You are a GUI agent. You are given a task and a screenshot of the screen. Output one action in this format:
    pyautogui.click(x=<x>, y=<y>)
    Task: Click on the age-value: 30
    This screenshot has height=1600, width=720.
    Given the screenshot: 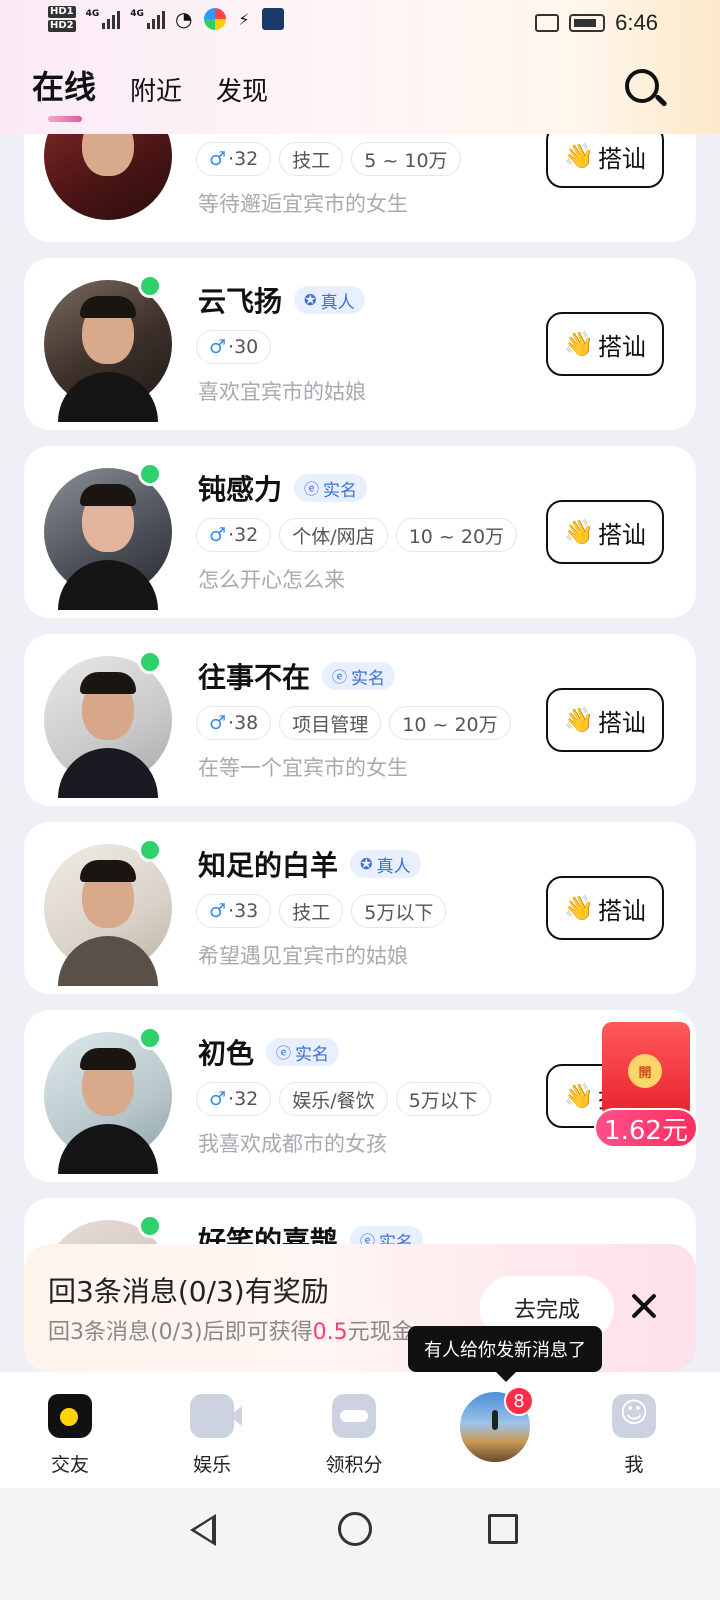 What is the action you would take?
    pyautogui.click(x=246, y=347)
    